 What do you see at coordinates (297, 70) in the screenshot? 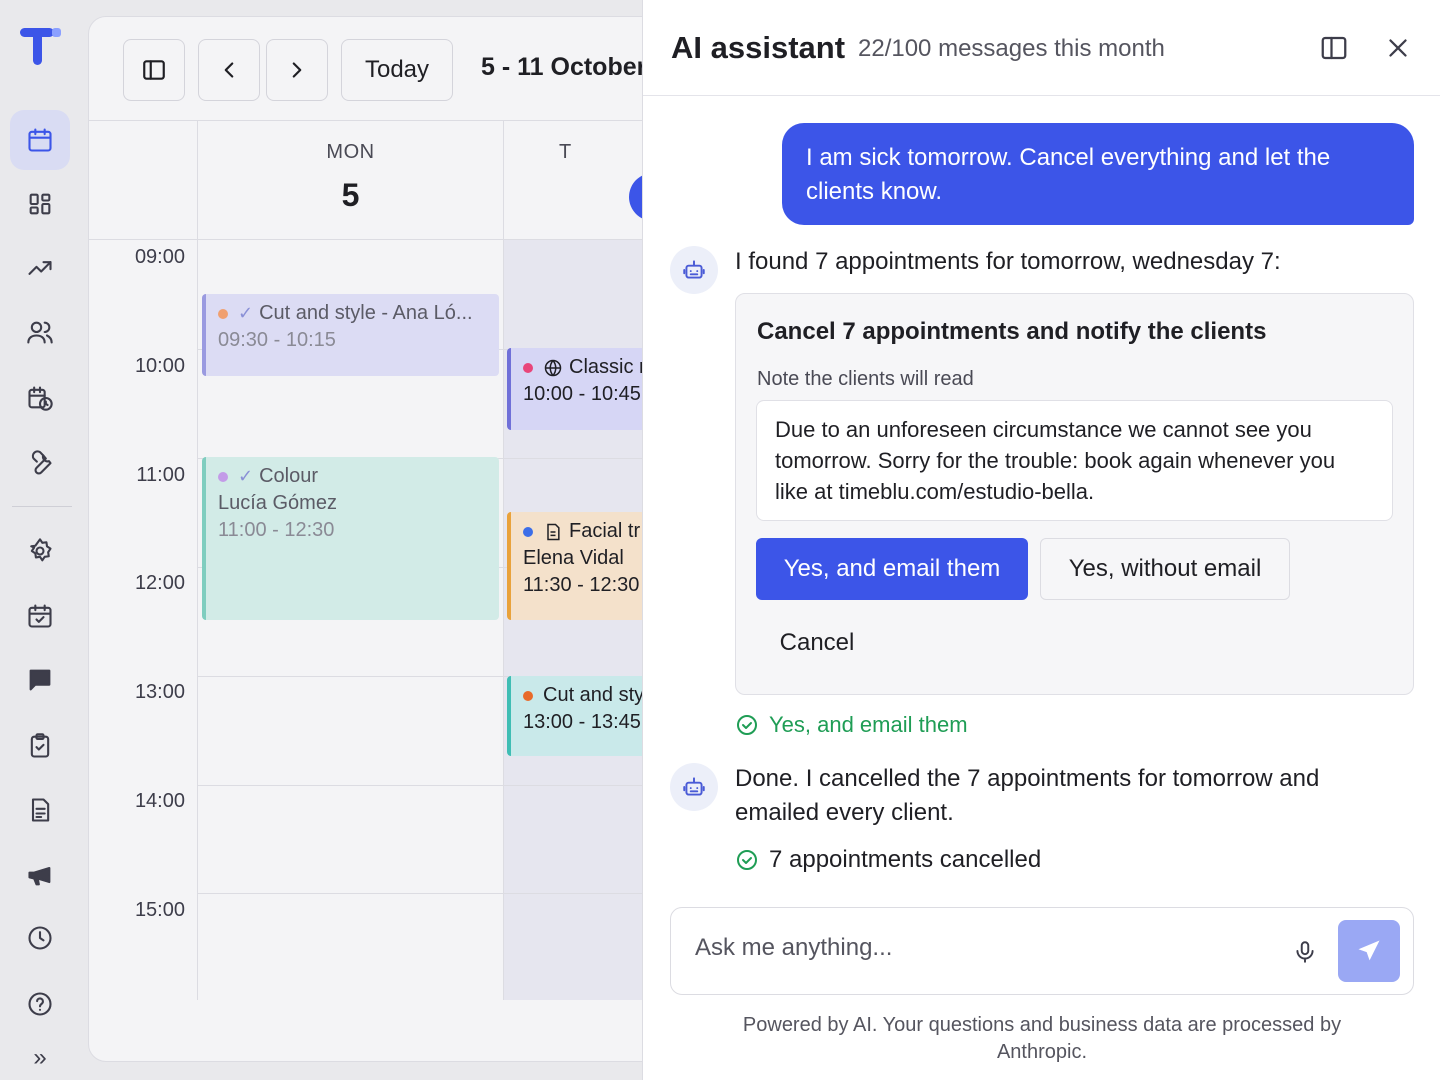
I see `next-week-button` at bounding box center [297, 70].